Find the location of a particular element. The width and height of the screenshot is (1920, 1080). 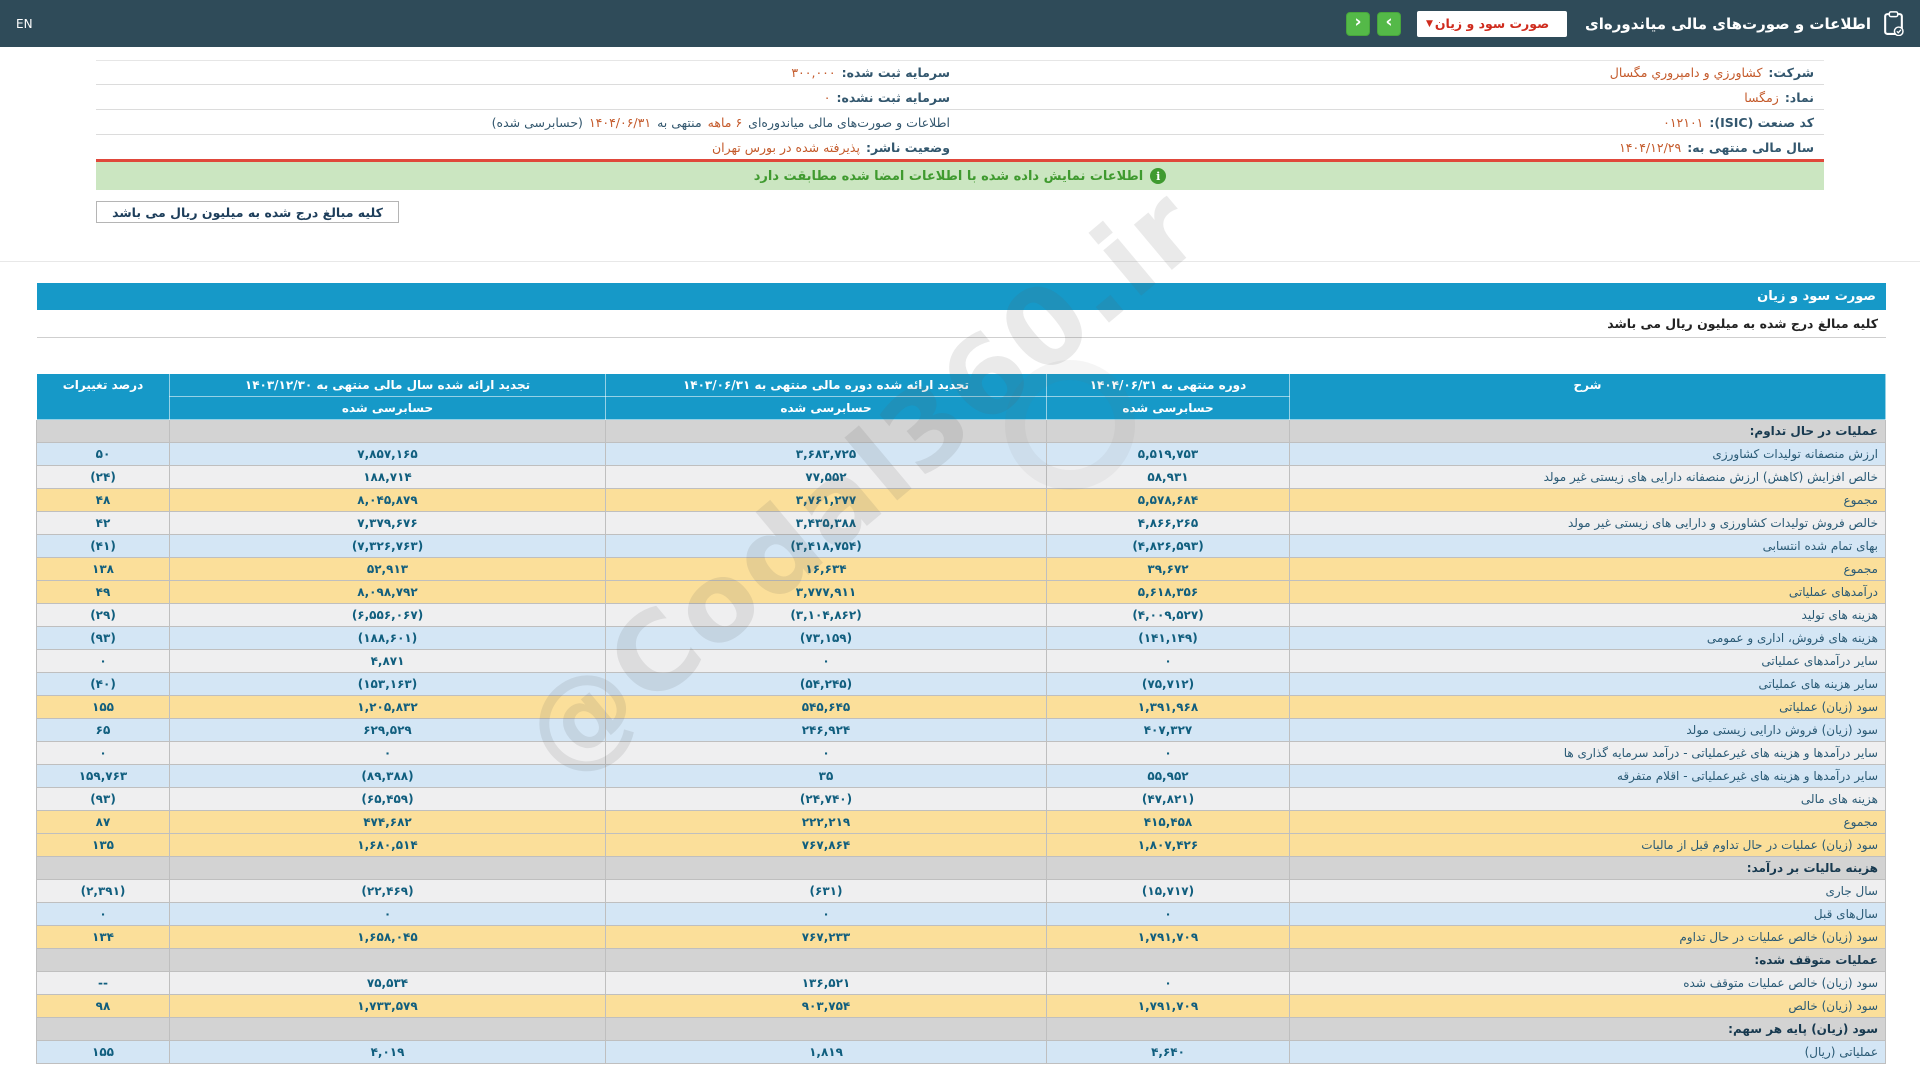

value-restated-prior-period: ۳,۷۷۷,۹۱۱ is located at coordinates (826, 592).